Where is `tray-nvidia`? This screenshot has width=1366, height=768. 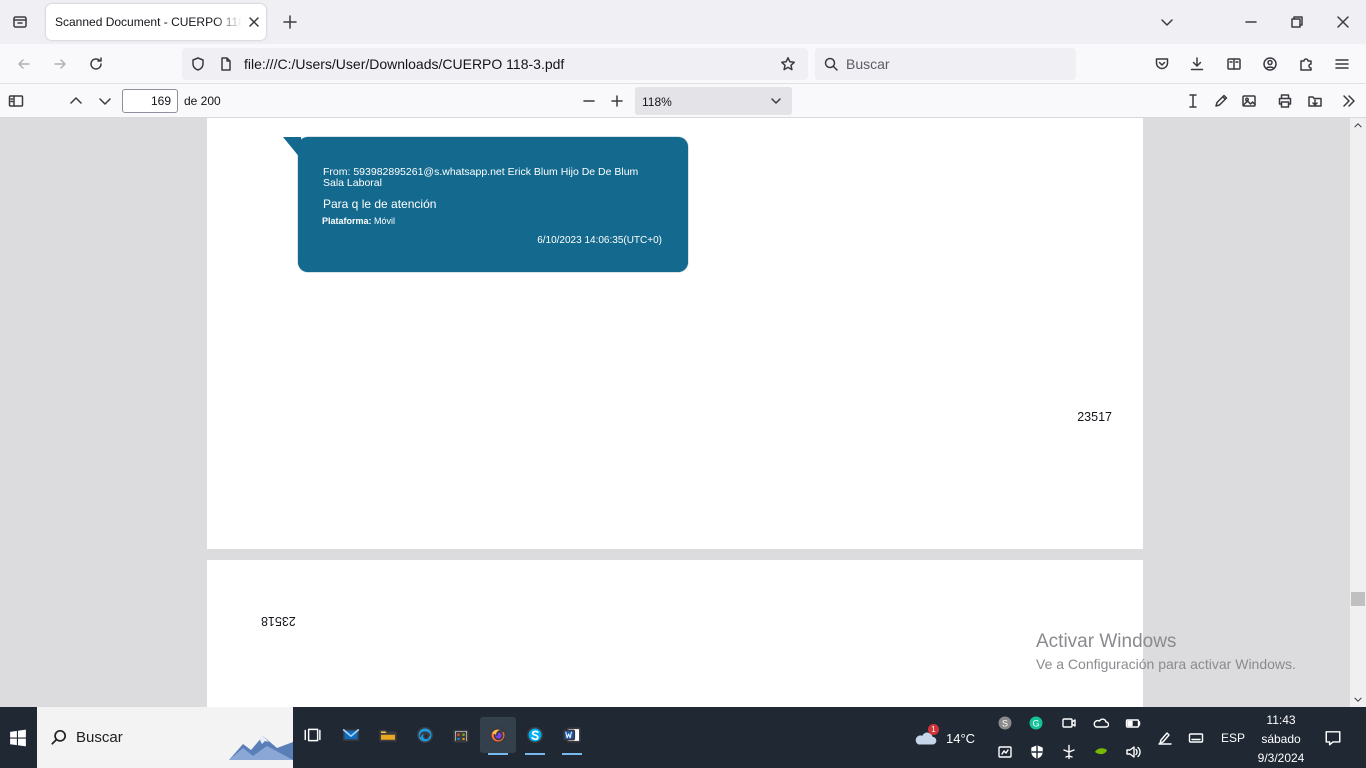
tray-nvidia is located at coordinates (1101, 752).